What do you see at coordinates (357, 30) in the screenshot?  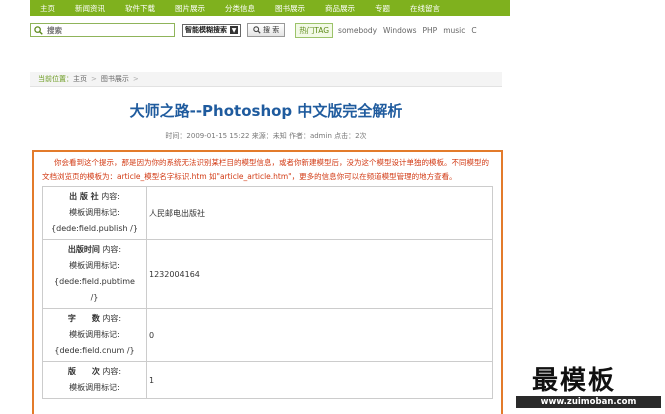 I see `tag-link: somebody` at bounding box center [357, 30].